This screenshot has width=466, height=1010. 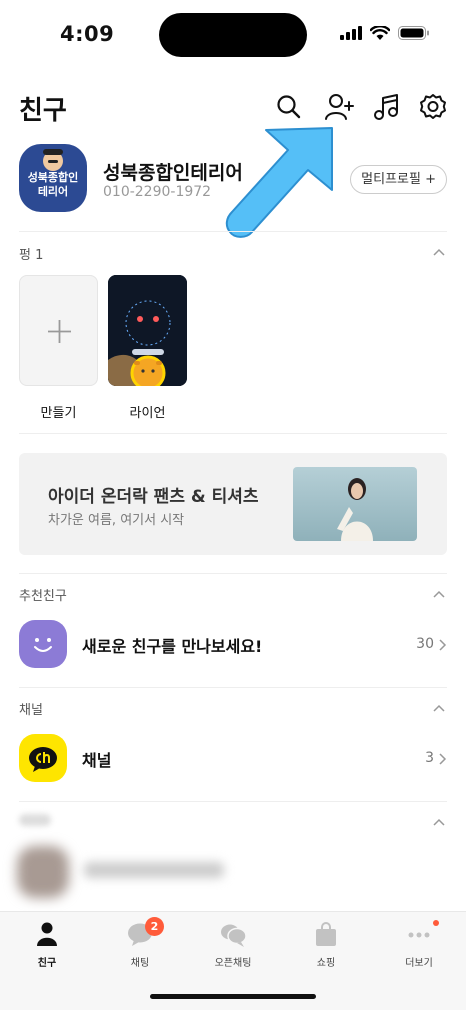 What do you see at coordinates (419, 950) in the screenshot?
I see `tab-more: 더보기` at bounding box center [419, 950].